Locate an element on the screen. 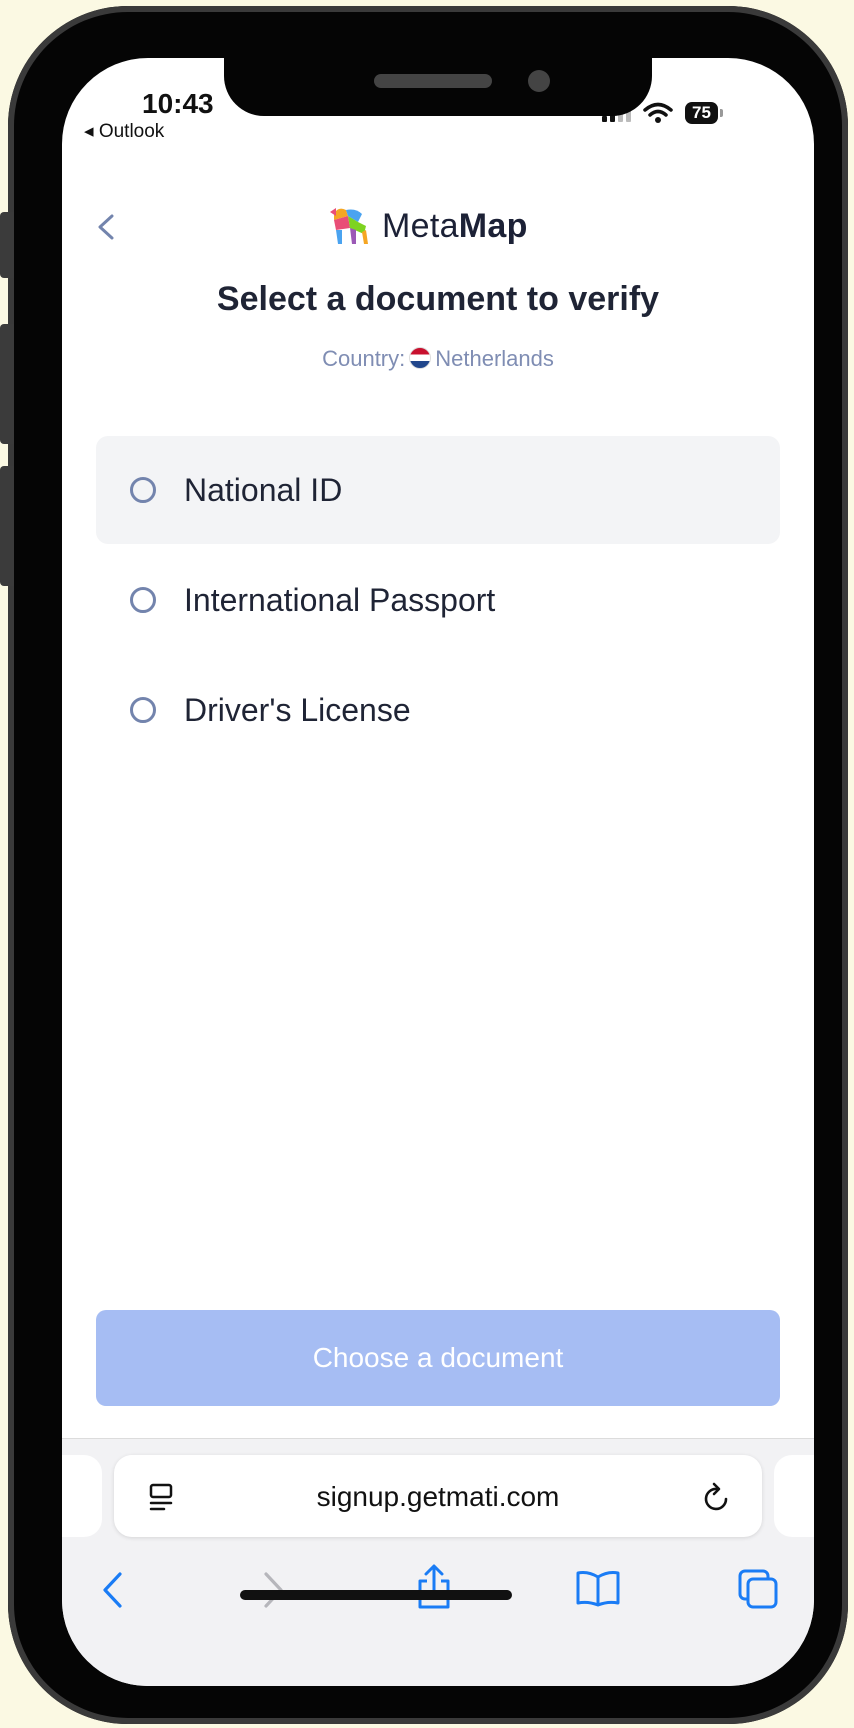  wifi-icon is located at coordinates (658, 112).